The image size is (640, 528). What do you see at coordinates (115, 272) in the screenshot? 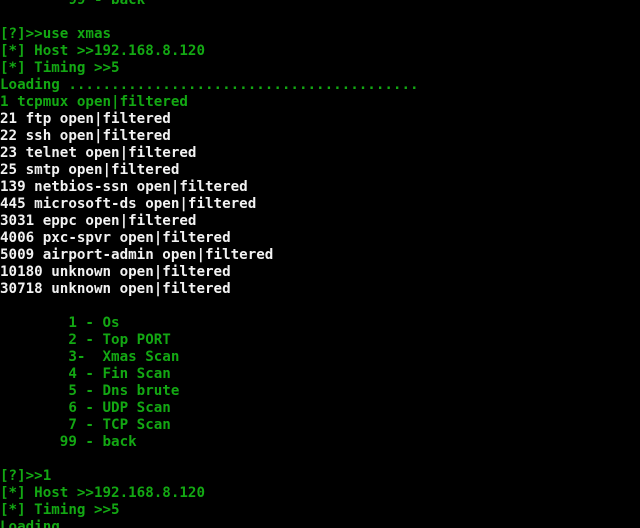
I see `terminal-line-port-10180-unknown: 10180 unknown open|filtered` at bounding box center [115, 272].